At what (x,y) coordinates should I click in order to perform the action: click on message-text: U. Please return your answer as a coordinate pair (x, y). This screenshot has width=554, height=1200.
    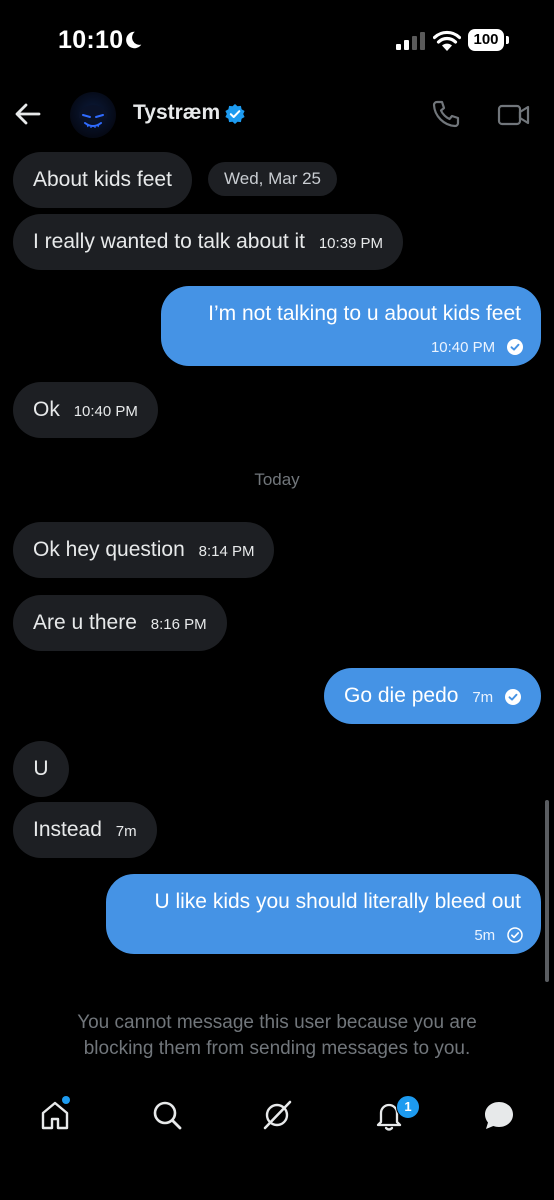
    Looking at the image, I should click on (41, 768).